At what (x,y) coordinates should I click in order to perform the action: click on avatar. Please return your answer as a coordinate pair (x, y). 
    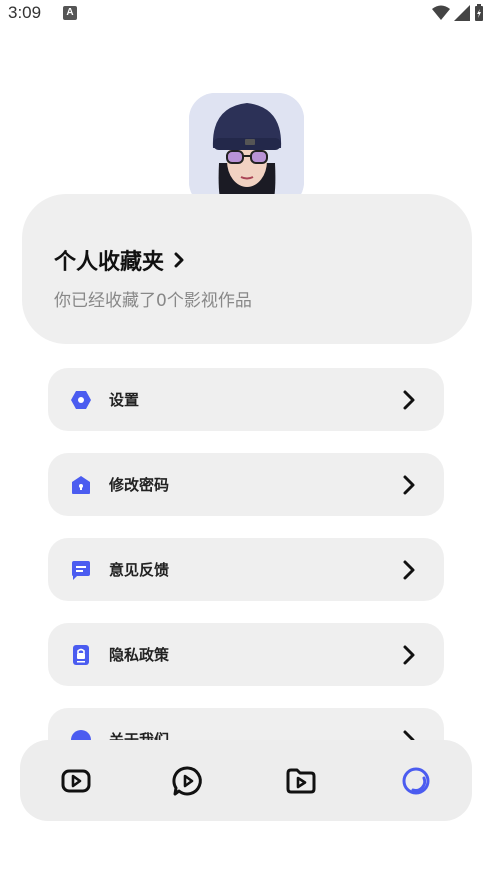
    Looking at the image, I should click on (246, 150).